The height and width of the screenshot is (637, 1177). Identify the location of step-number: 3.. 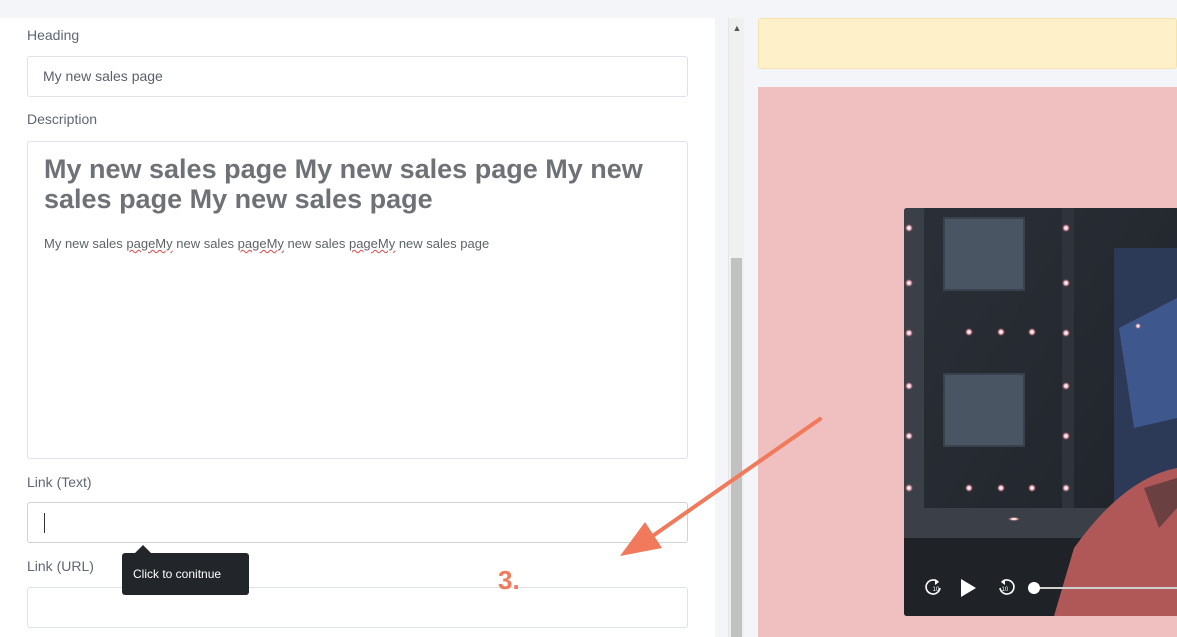
(509, 580).